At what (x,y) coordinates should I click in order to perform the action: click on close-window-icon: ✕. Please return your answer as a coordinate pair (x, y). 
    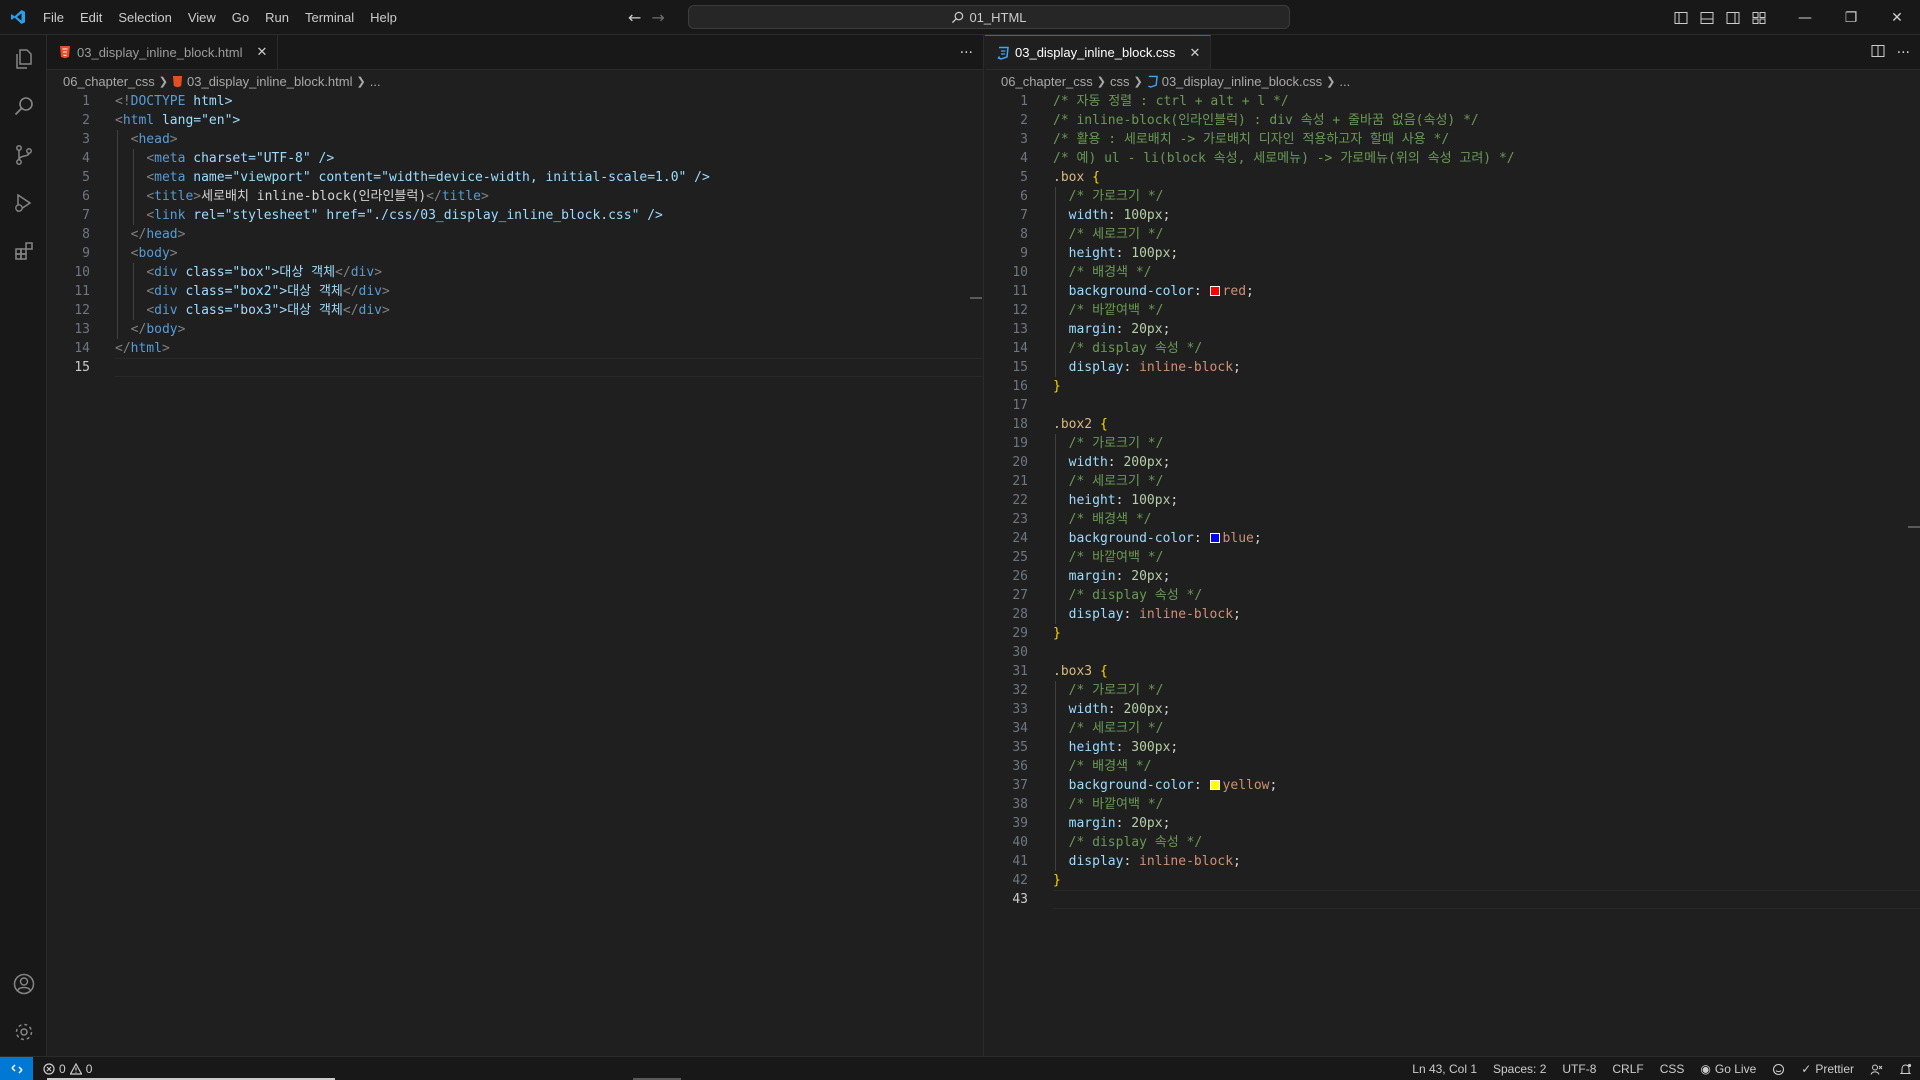
    Looking at the image, I should click on (1897, 17).